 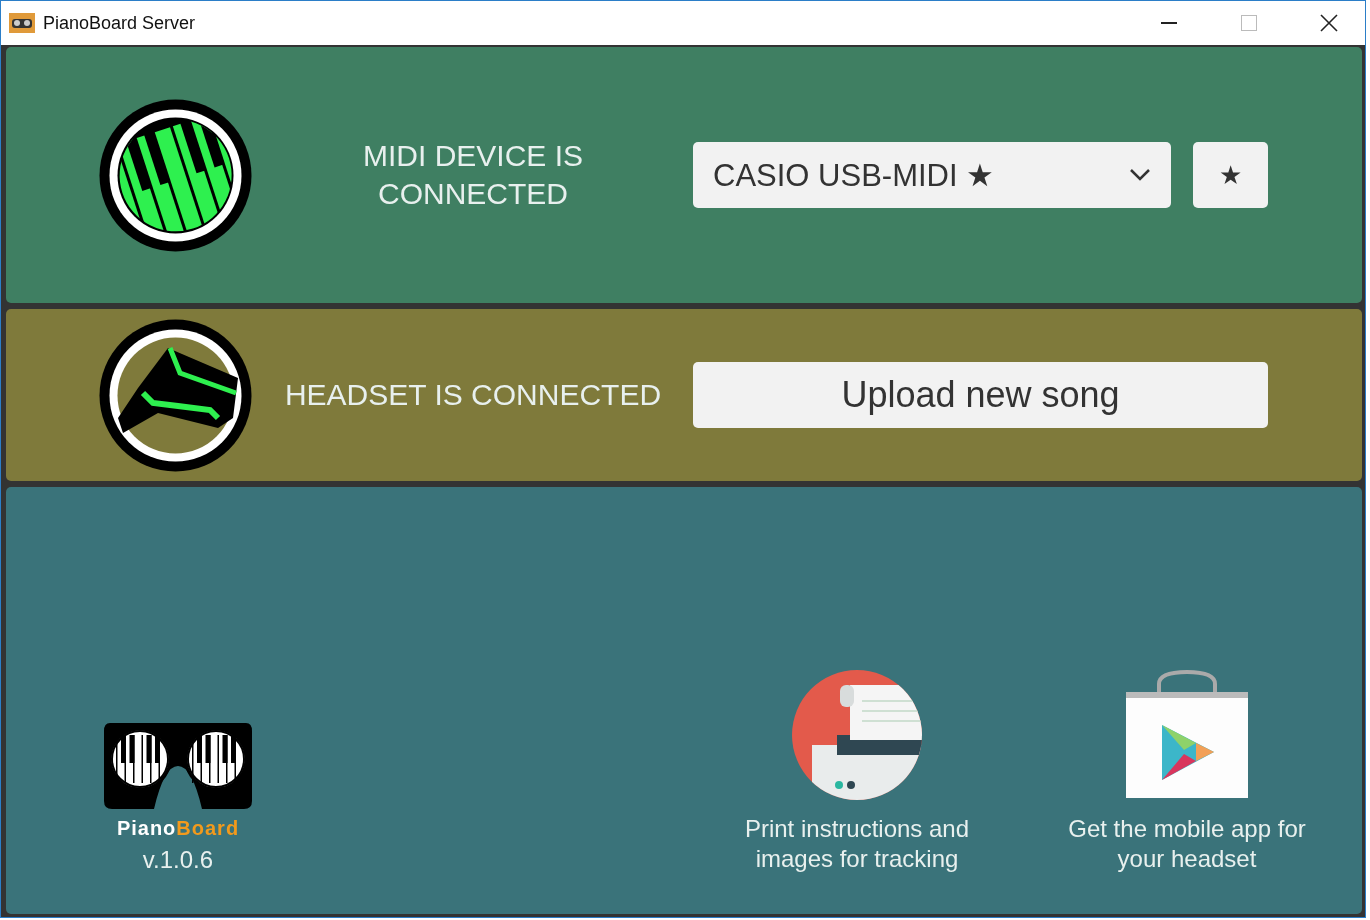 What do you see at coordinates (178, 766) in the screenshot?
I see `headset-logo-icon` at bounding box center [178, 766].